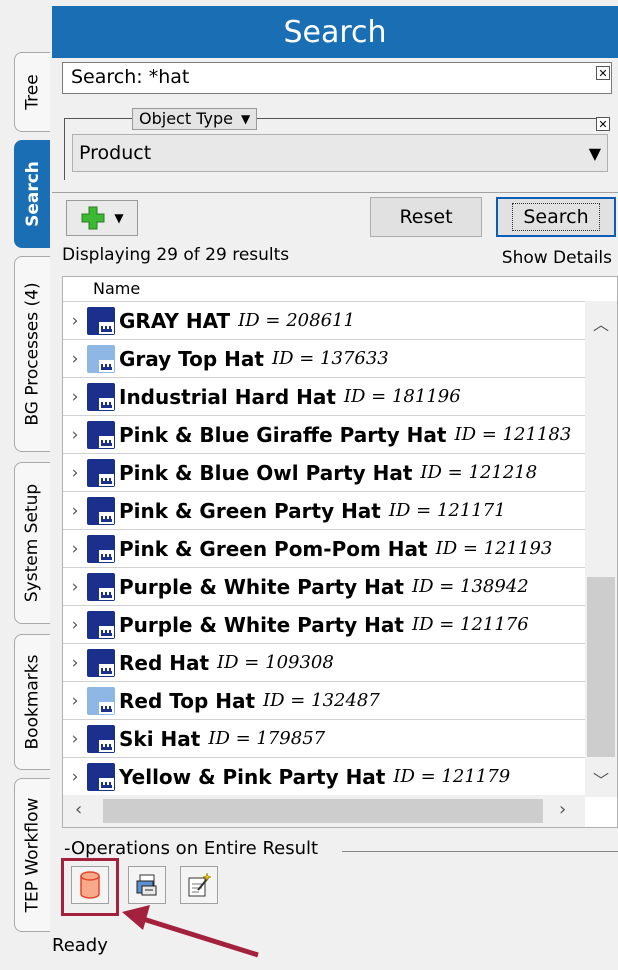  Describe the element at coordinates (80, 945) in the screenshot. I see `status-bar-text: Ready` at that location.